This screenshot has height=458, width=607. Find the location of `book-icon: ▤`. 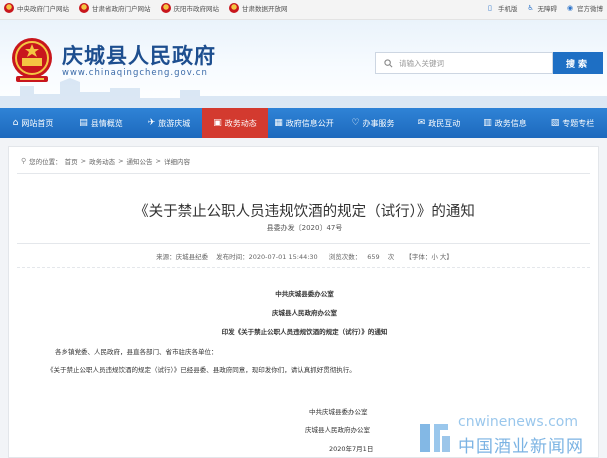

book-icon: ▤ is located at coordinates (83, 123).